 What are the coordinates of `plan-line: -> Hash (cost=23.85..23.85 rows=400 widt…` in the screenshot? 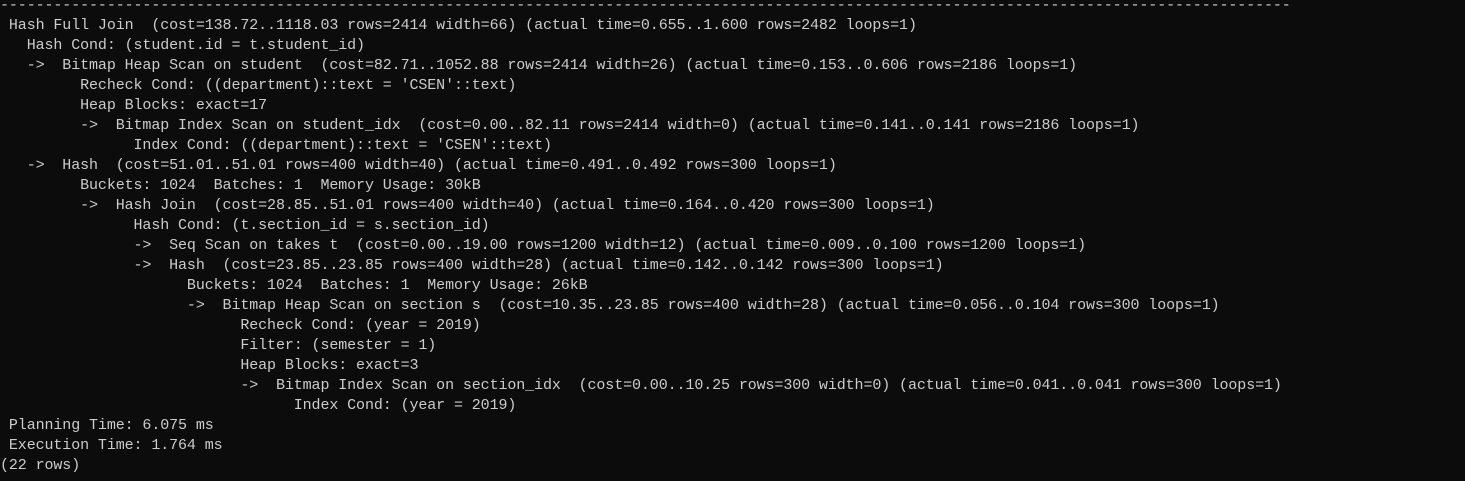 It's located at (472, 265).